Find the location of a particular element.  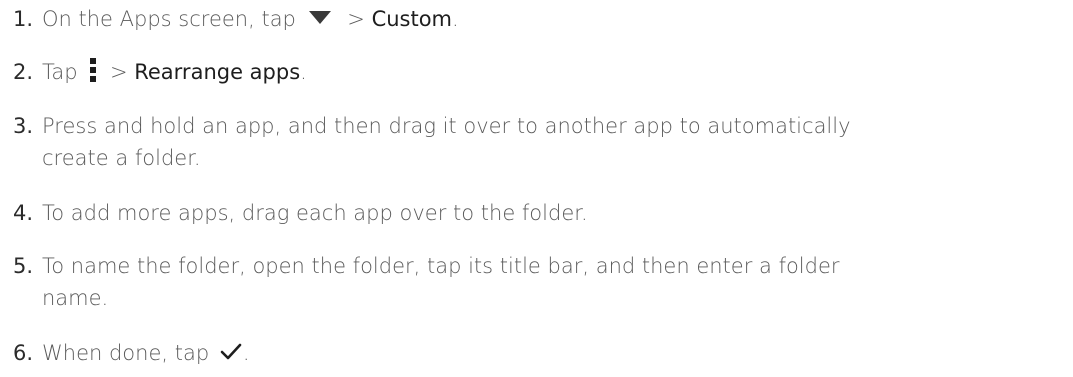

step-text-line: name. is located at coordinates (75, 298).